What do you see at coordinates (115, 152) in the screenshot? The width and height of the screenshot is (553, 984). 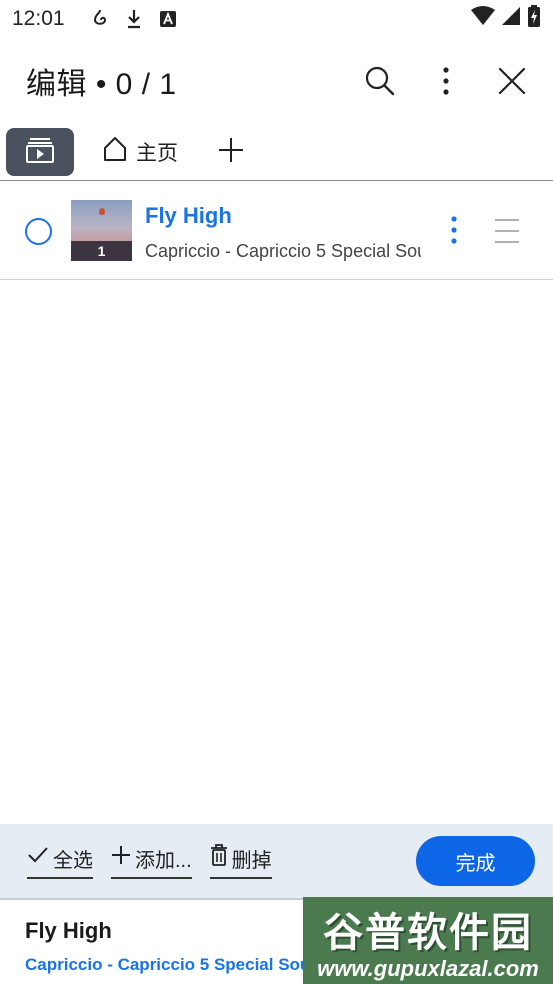 I see `home-icon` at bounding box center [115, 152].